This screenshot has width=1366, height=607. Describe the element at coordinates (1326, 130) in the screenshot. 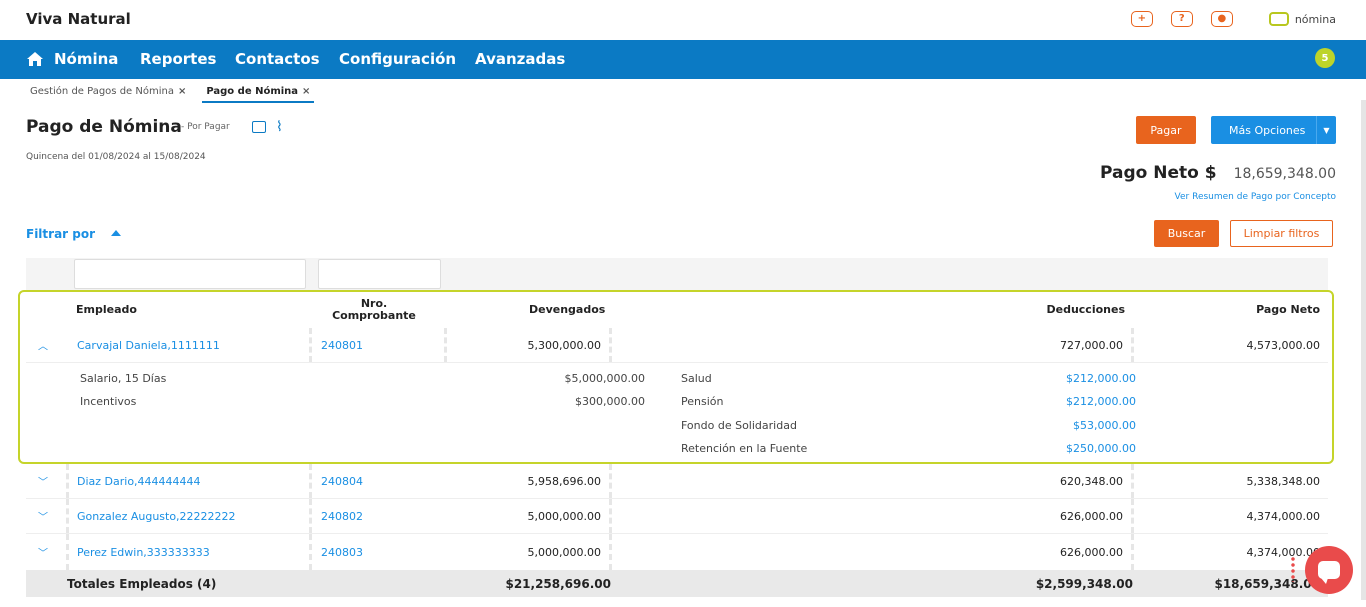

I see `caret-down-icon: ▼` at that location.